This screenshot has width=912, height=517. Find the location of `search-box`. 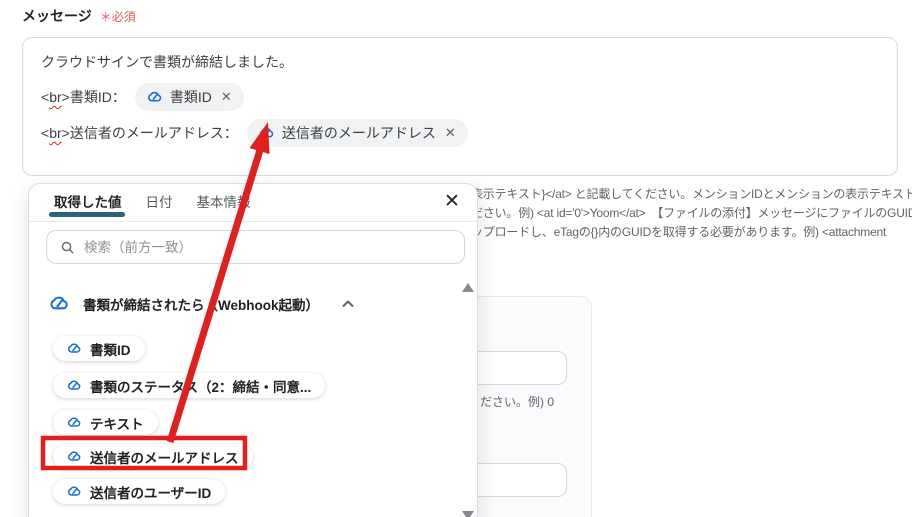

search-box is located at coordinates (255, 247).